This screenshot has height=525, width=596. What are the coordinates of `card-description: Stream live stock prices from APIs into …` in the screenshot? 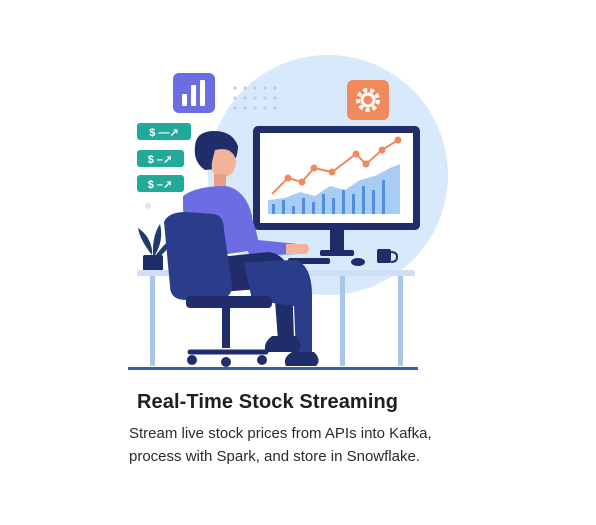 It's located at (280, 445).